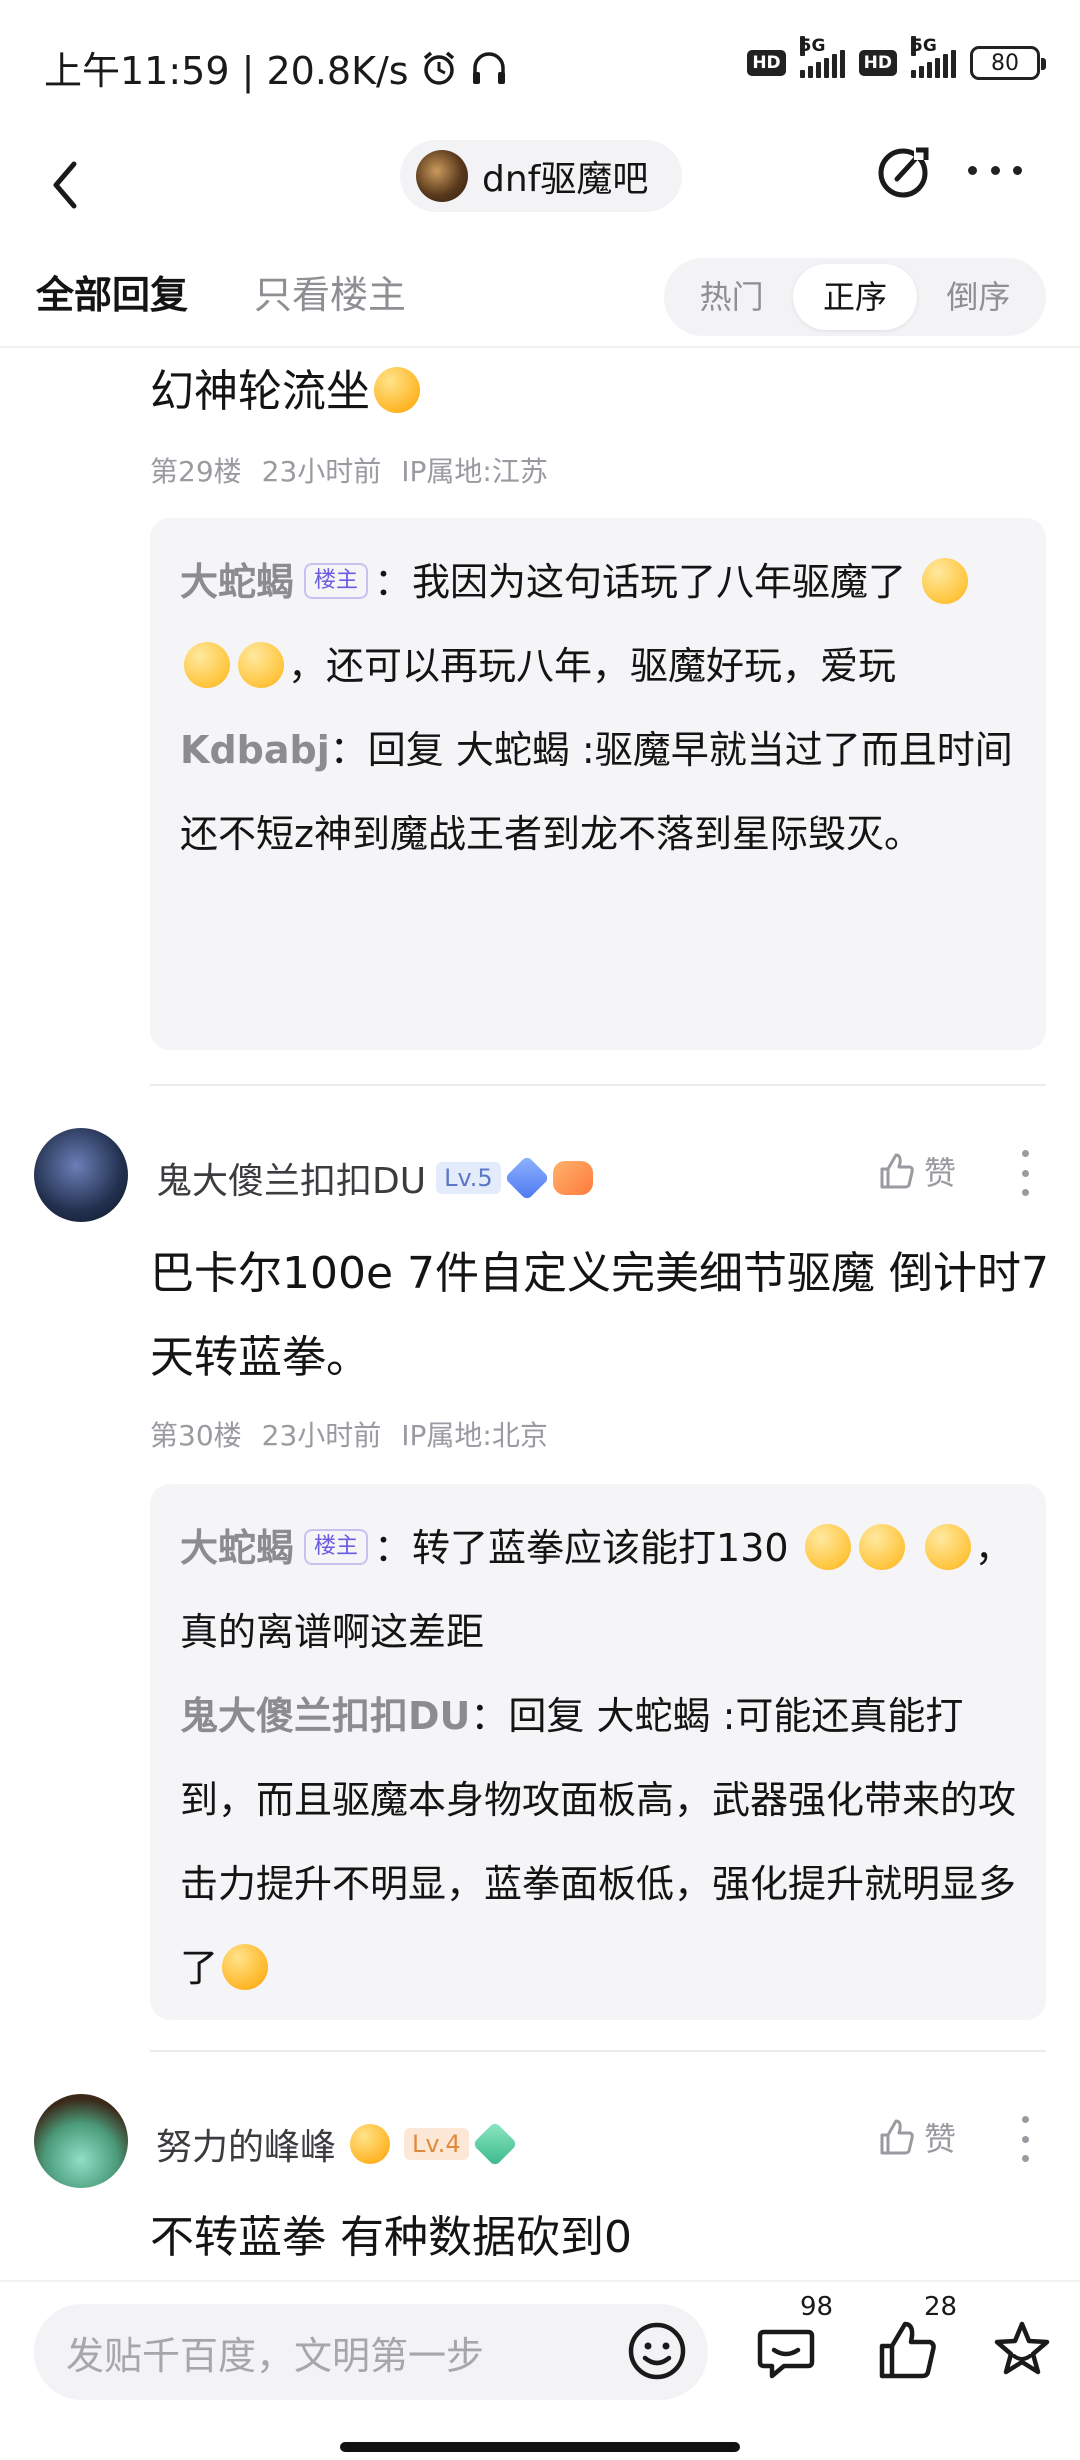 The height and width of the screenshot is (2460, 1080). I want to click on status-right: HD 5G HD 5G 80, so click(896, 58).